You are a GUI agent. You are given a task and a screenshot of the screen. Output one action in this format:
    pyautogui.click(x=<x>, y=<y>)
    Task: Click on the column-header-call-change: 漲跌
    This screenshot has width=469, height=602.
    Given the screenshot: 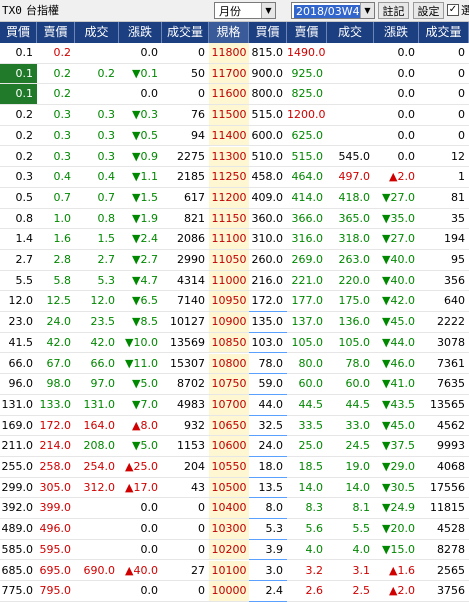 What is the action you would take?
    pyautogui.click(x=140, y=32)
    